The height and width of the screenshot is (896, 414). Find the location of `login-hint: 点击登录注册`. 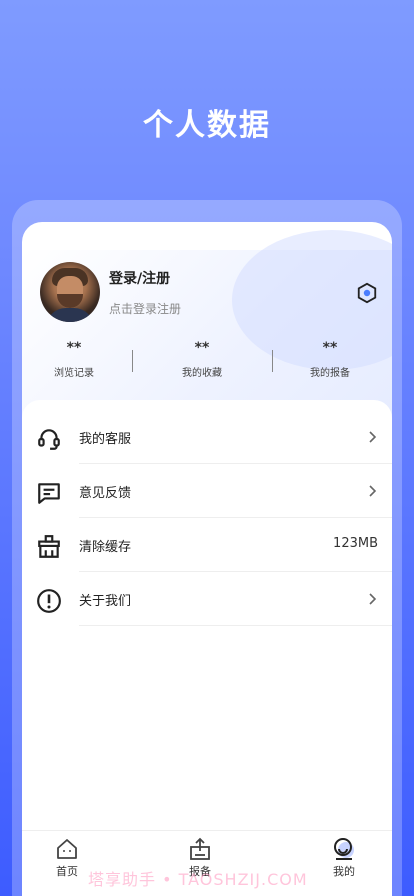

login-hint: 点击登录注册 is located at coordinates (145, 308).